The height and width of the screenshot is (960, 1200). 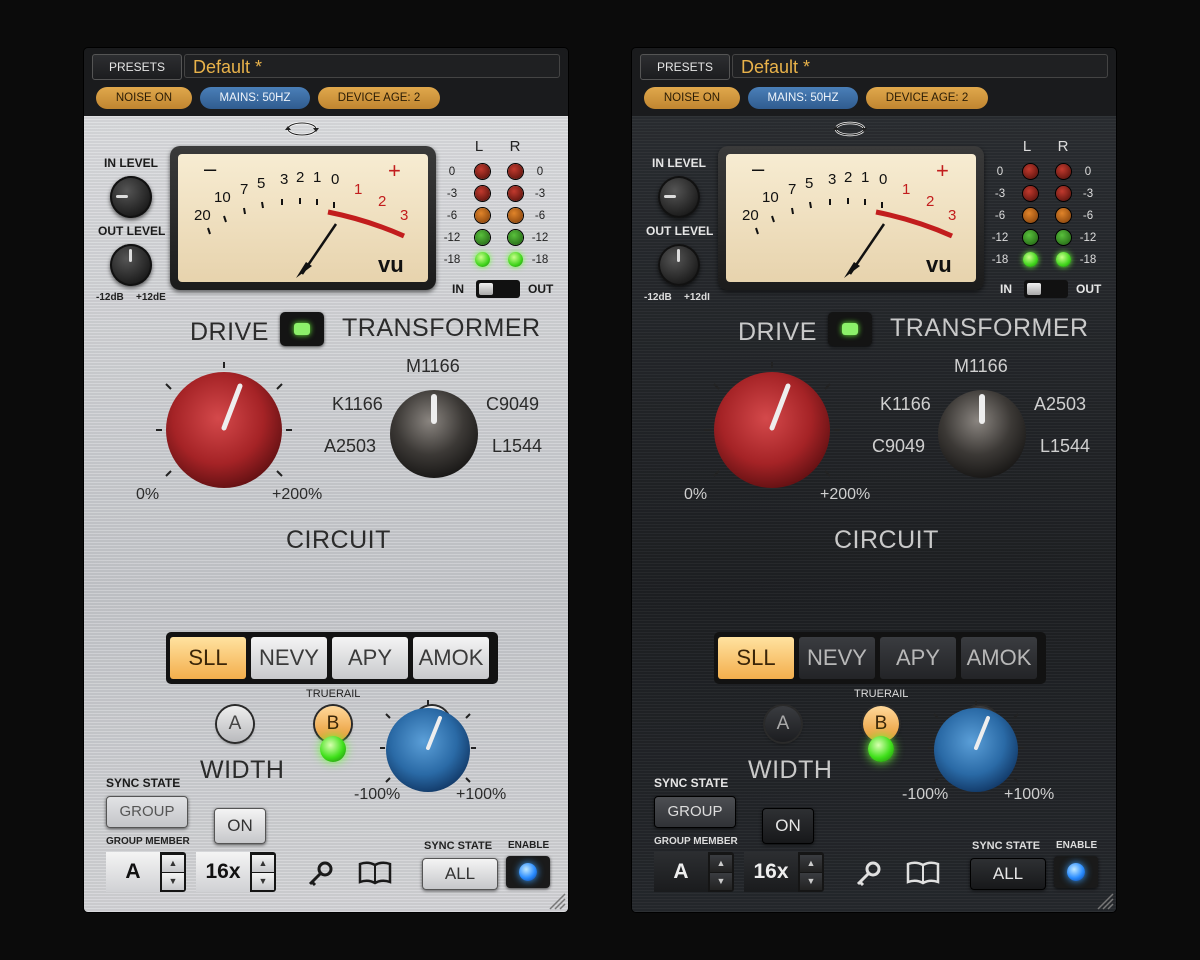 What do you see at coordinates (148, 841) in the screenshot?
I see `group-member-label: GROUP MEMBER` at bounding box center [148, 841].